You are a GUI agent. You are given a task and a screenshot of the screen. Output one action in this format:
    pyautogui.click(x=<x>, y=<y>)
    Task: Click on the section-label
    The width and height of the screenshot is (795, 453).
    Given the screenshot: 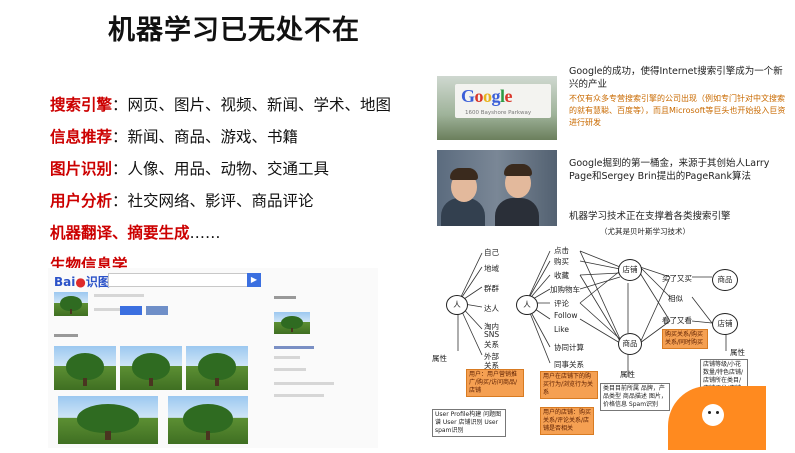 What is the action you would take?
    pyautogui.click(x=66, y=335)
    